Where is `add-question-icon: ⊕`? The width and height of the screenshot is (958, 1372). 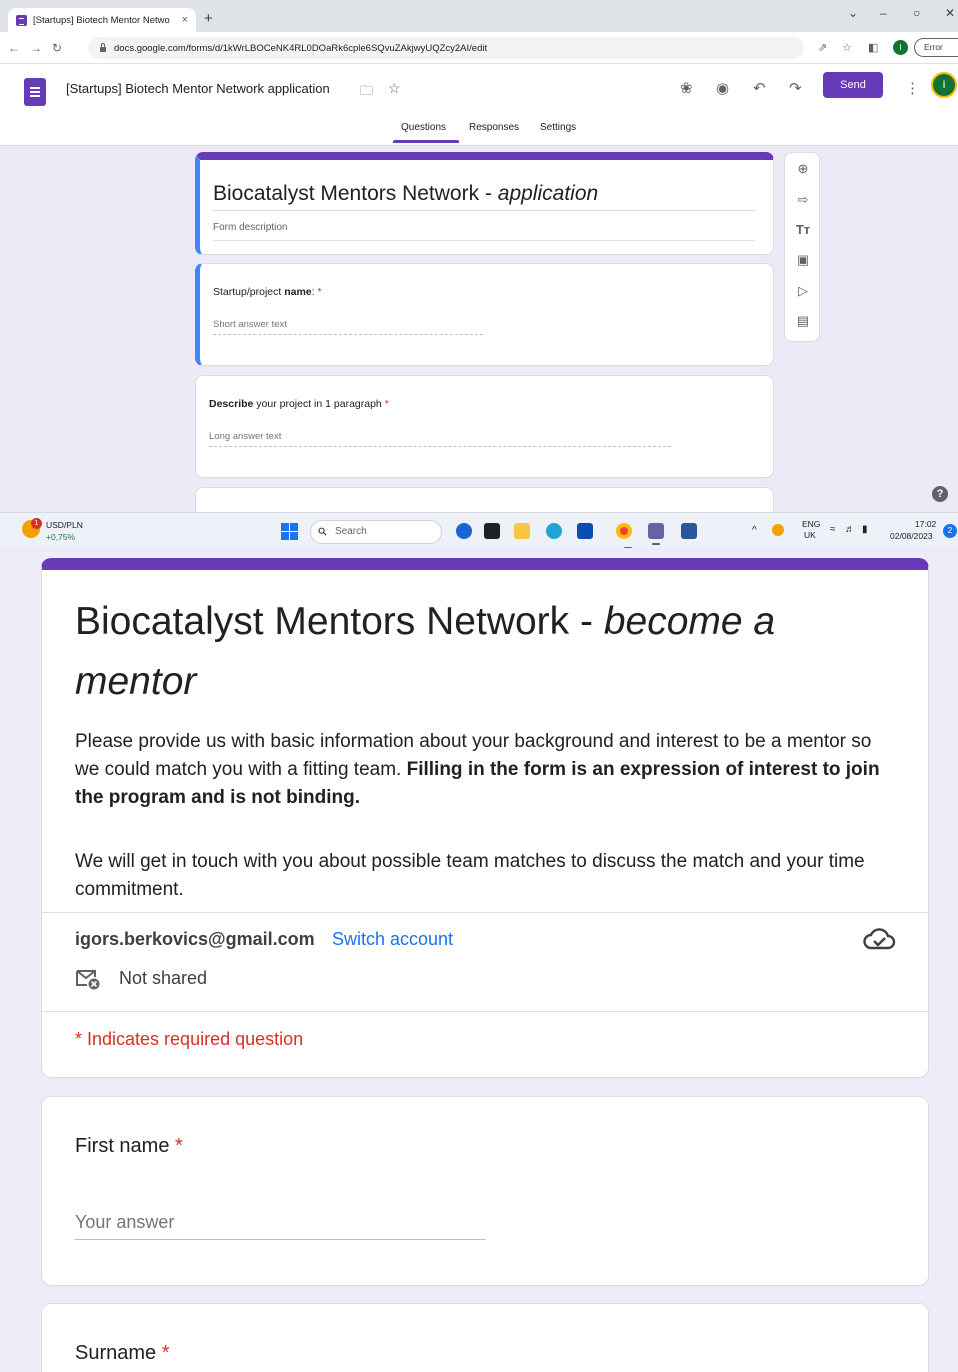 add-question-icon: ⊕ is located at coordinates (803, 169).